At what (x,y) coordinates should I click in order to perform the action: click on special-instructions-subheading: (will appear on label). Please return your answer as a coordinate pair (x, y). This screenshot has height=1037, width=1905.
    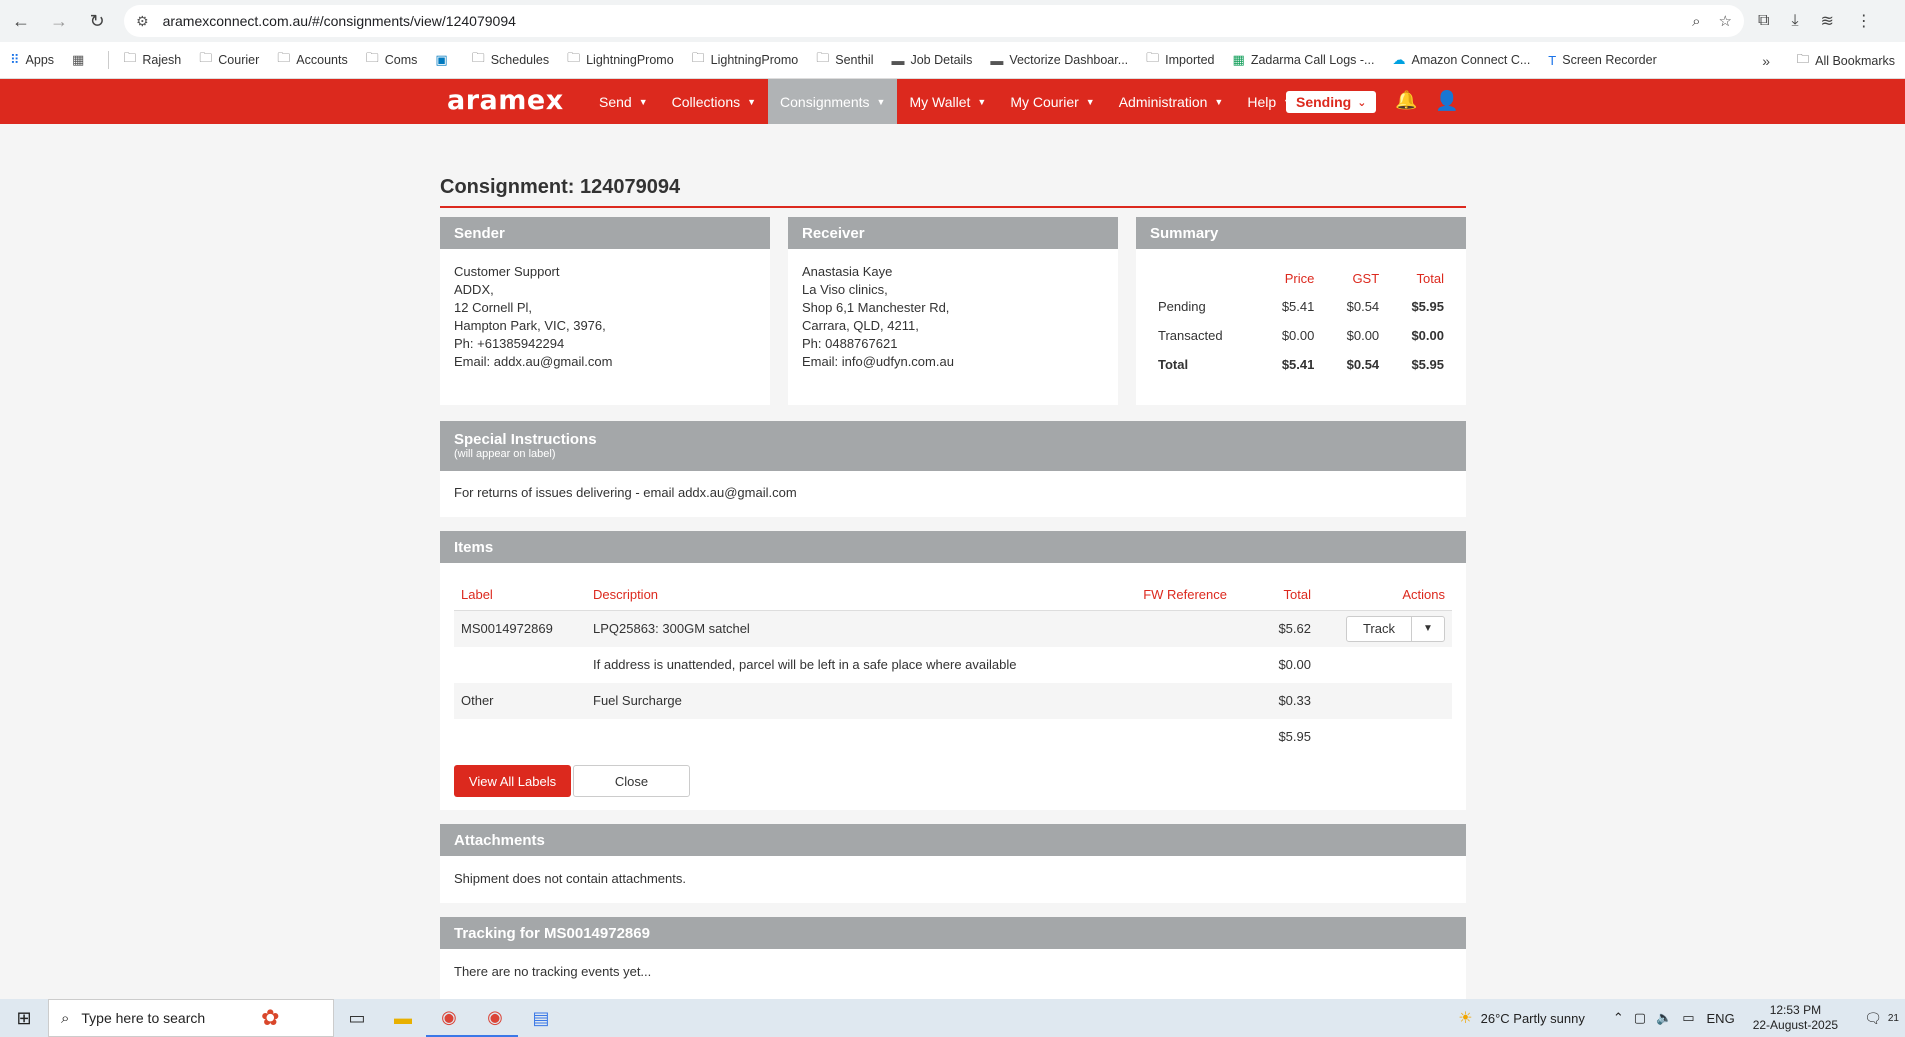
    Looking at the image, I should click on (505, 454).